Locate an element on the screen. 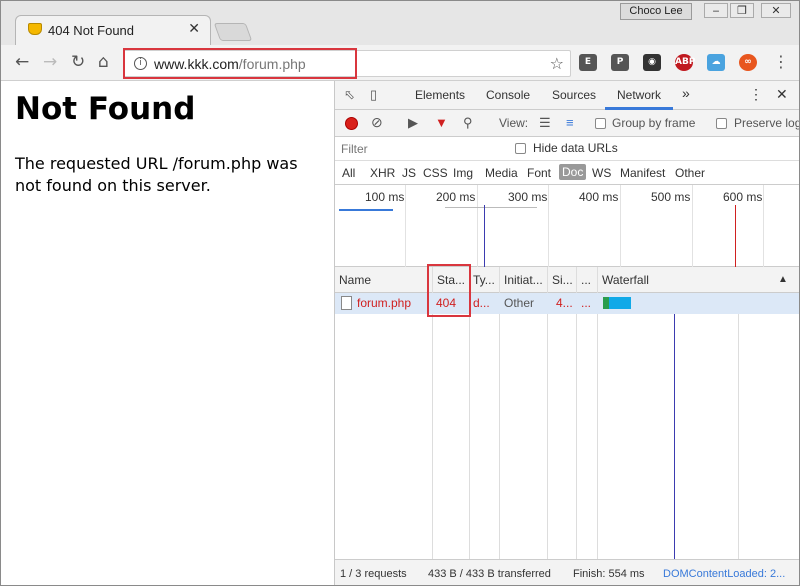  page-heading: Not Found is located at coordinates (105, 109).